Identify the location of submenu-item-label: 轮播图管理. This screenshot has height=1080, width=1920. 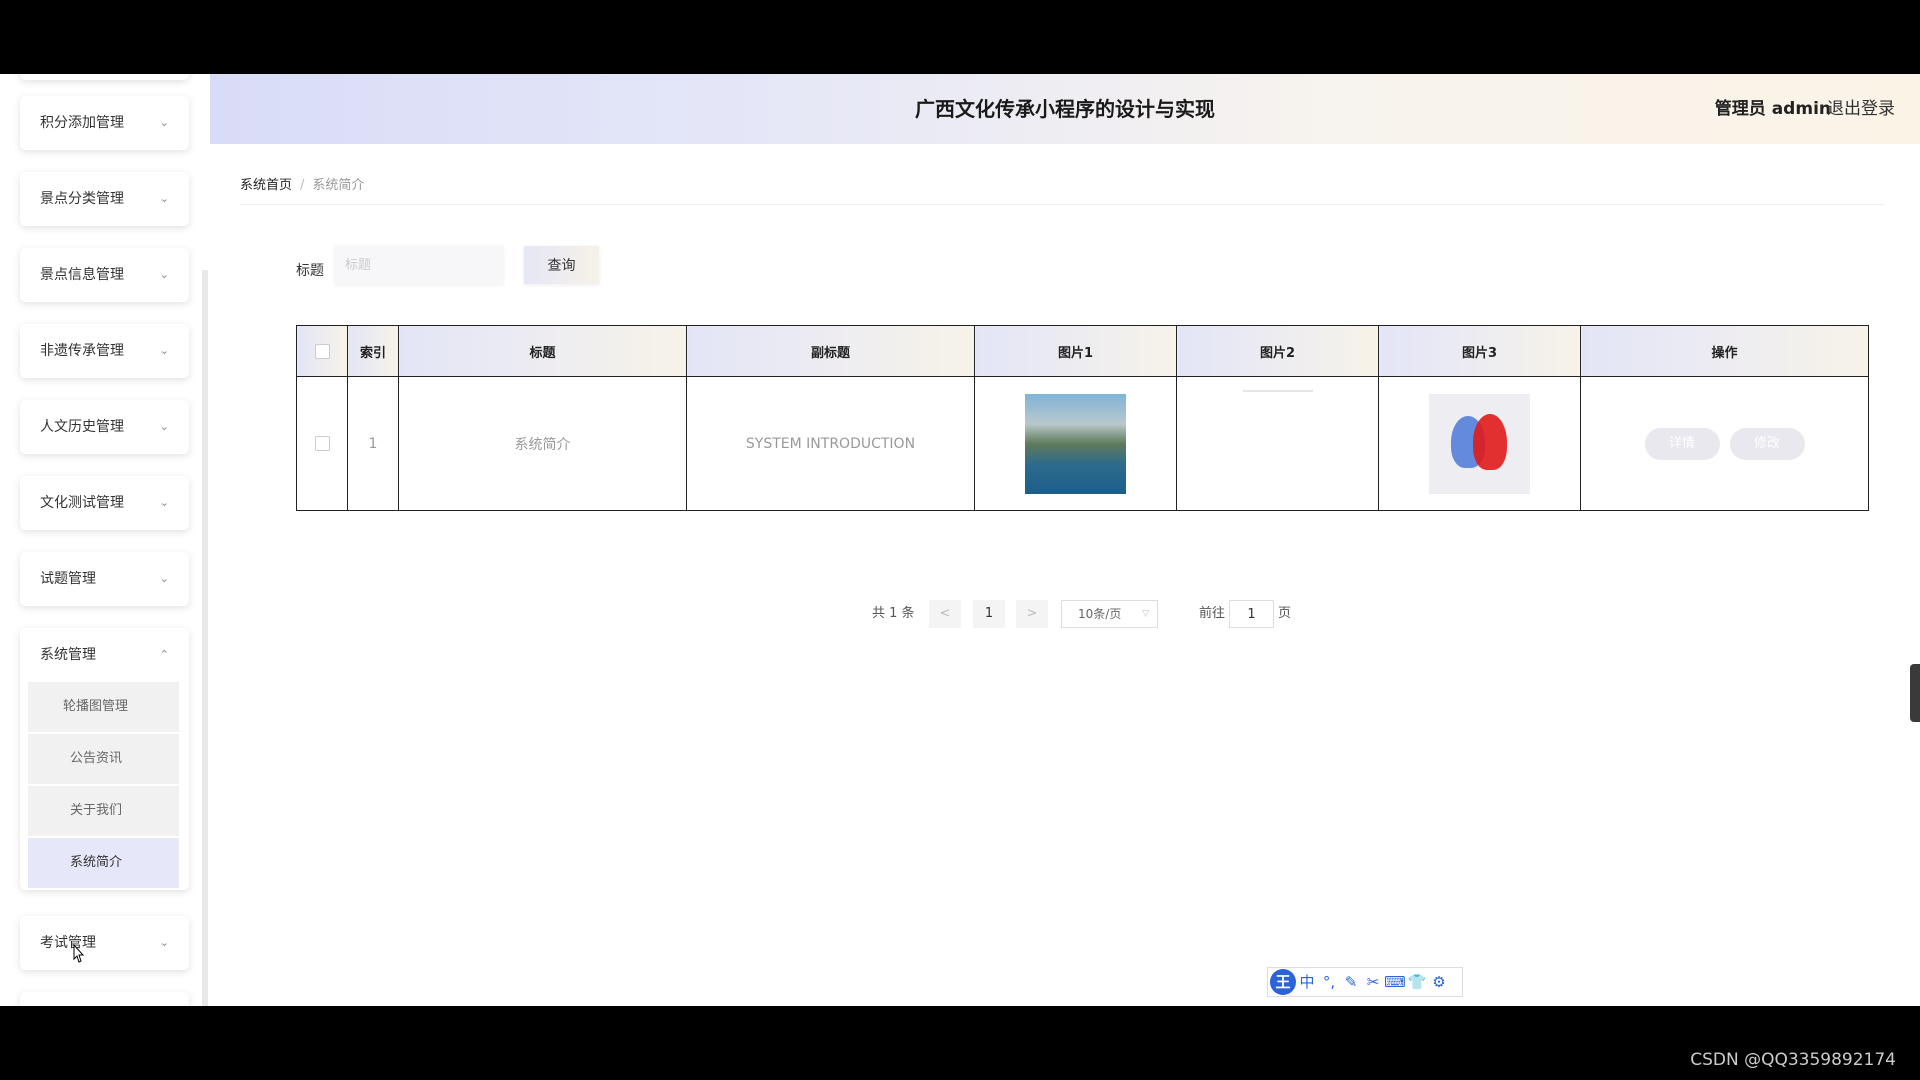
(96, 706).